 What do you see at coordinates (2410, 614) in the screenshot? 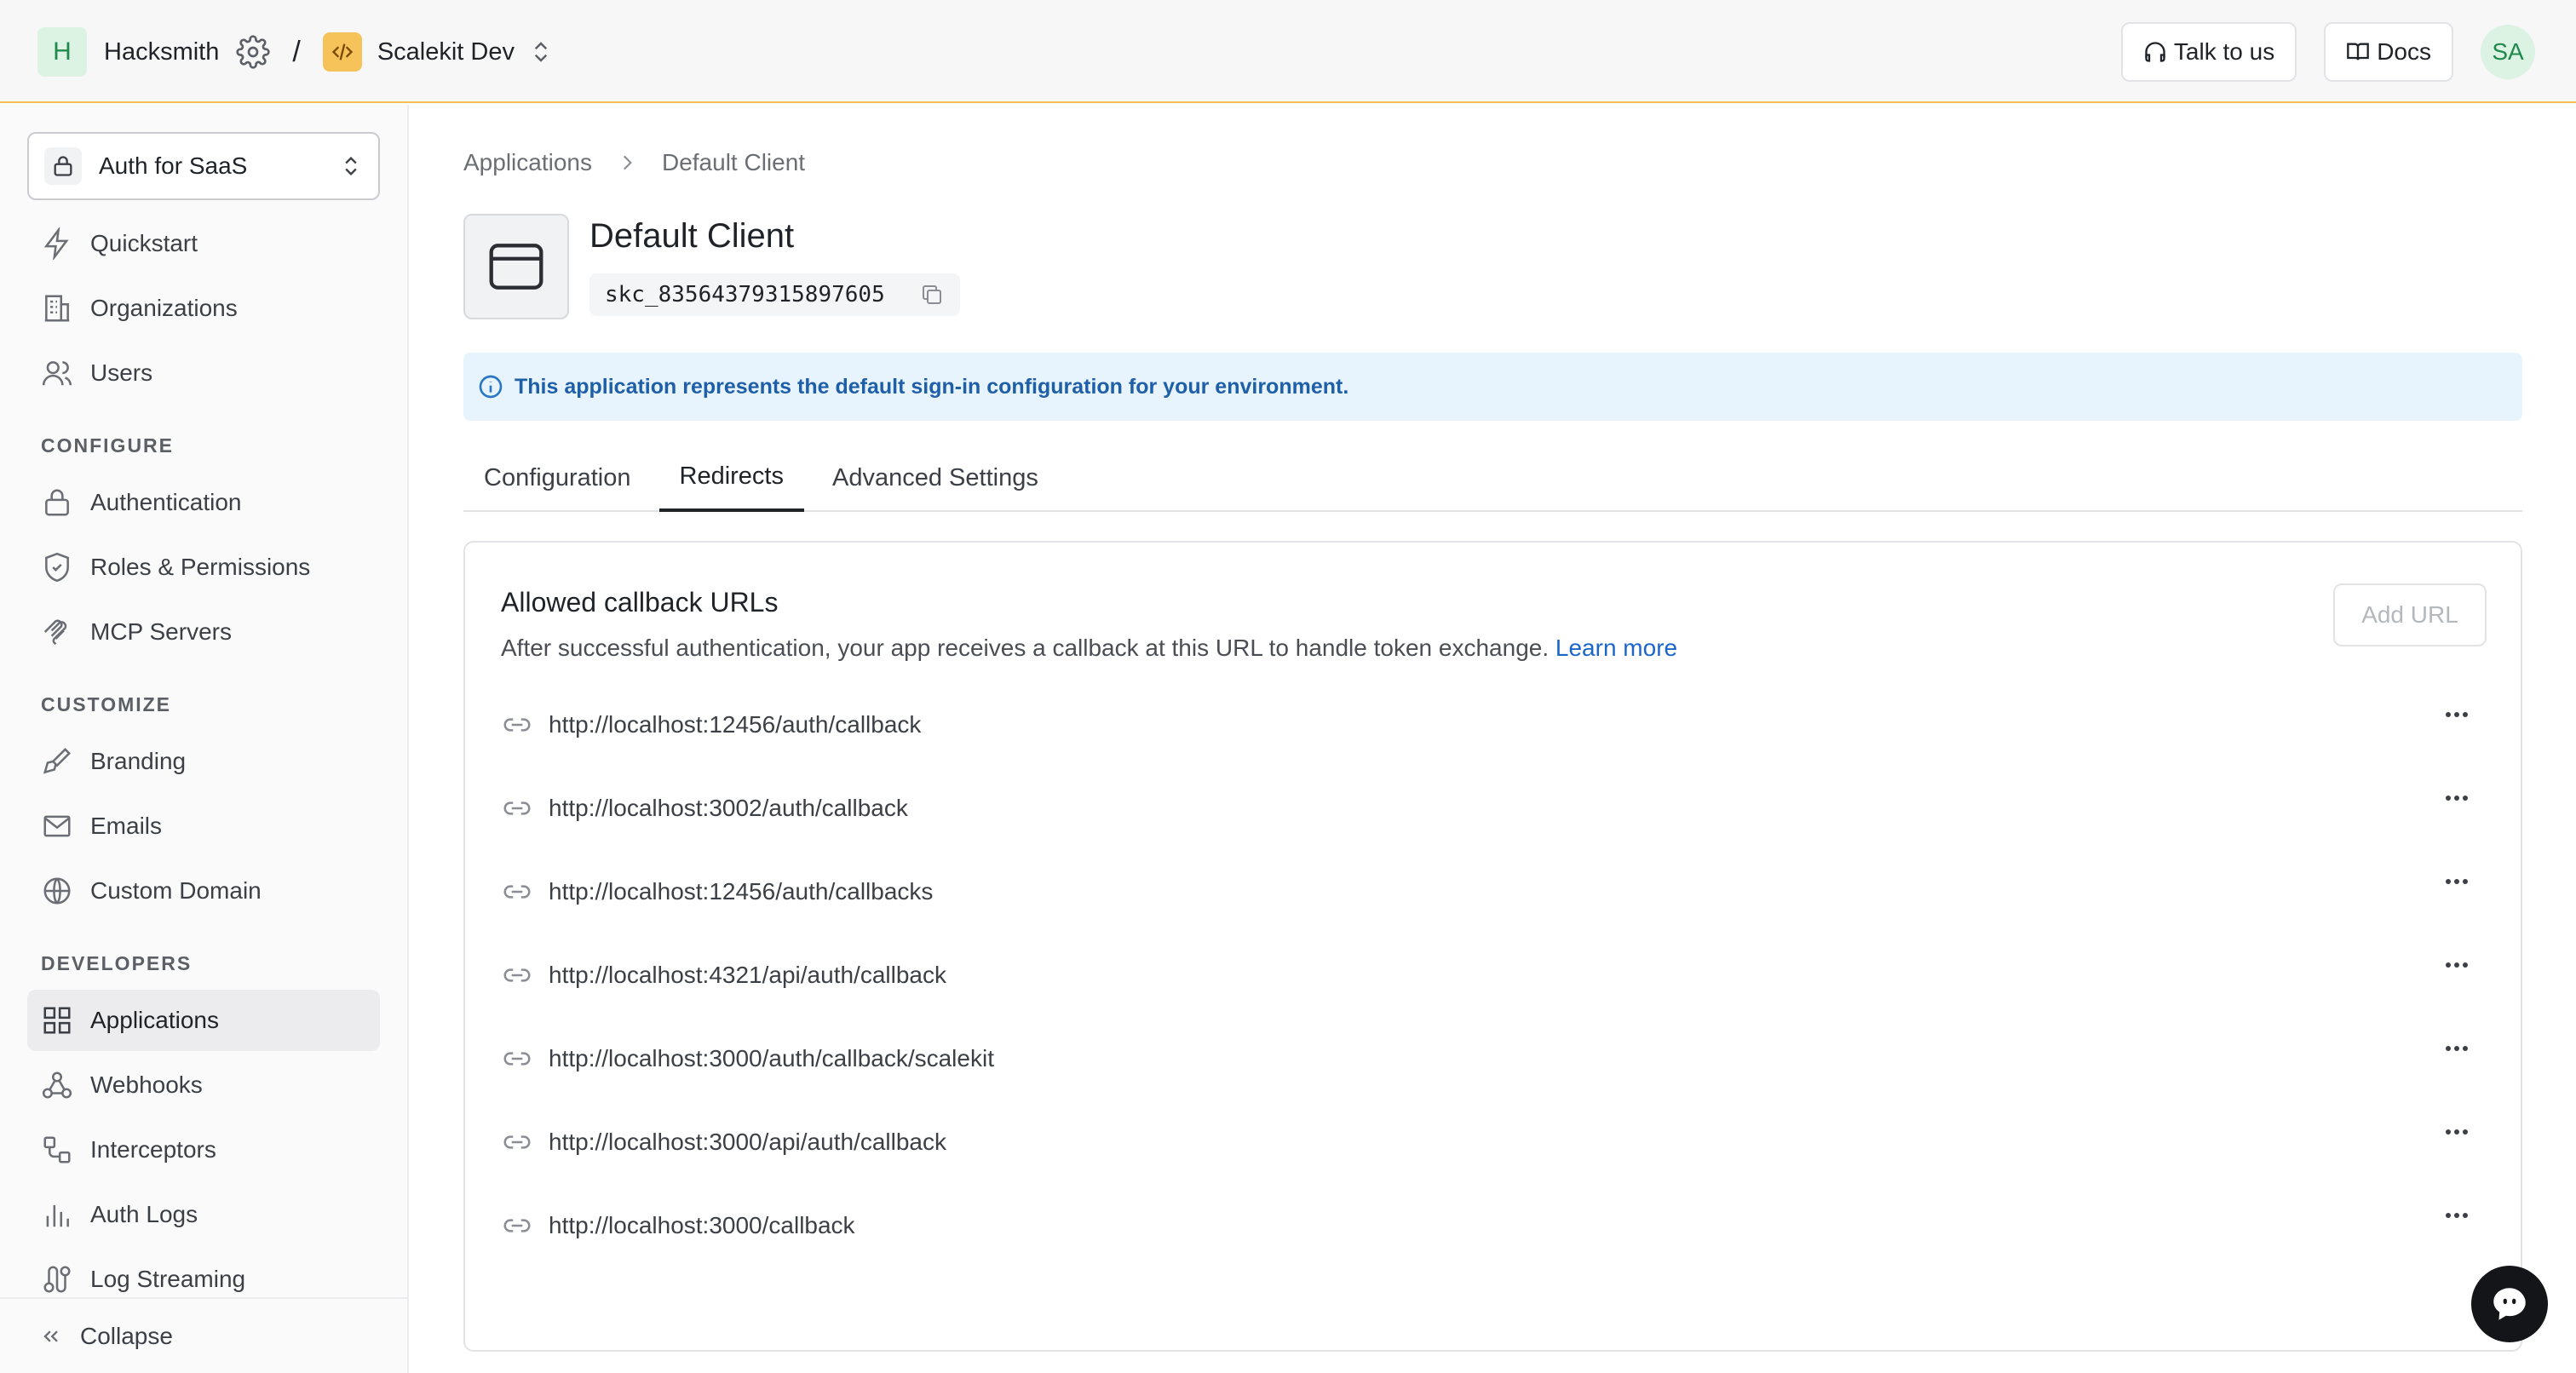
I see `add-url-button: Add URL` at bounding box center [2410, 614].